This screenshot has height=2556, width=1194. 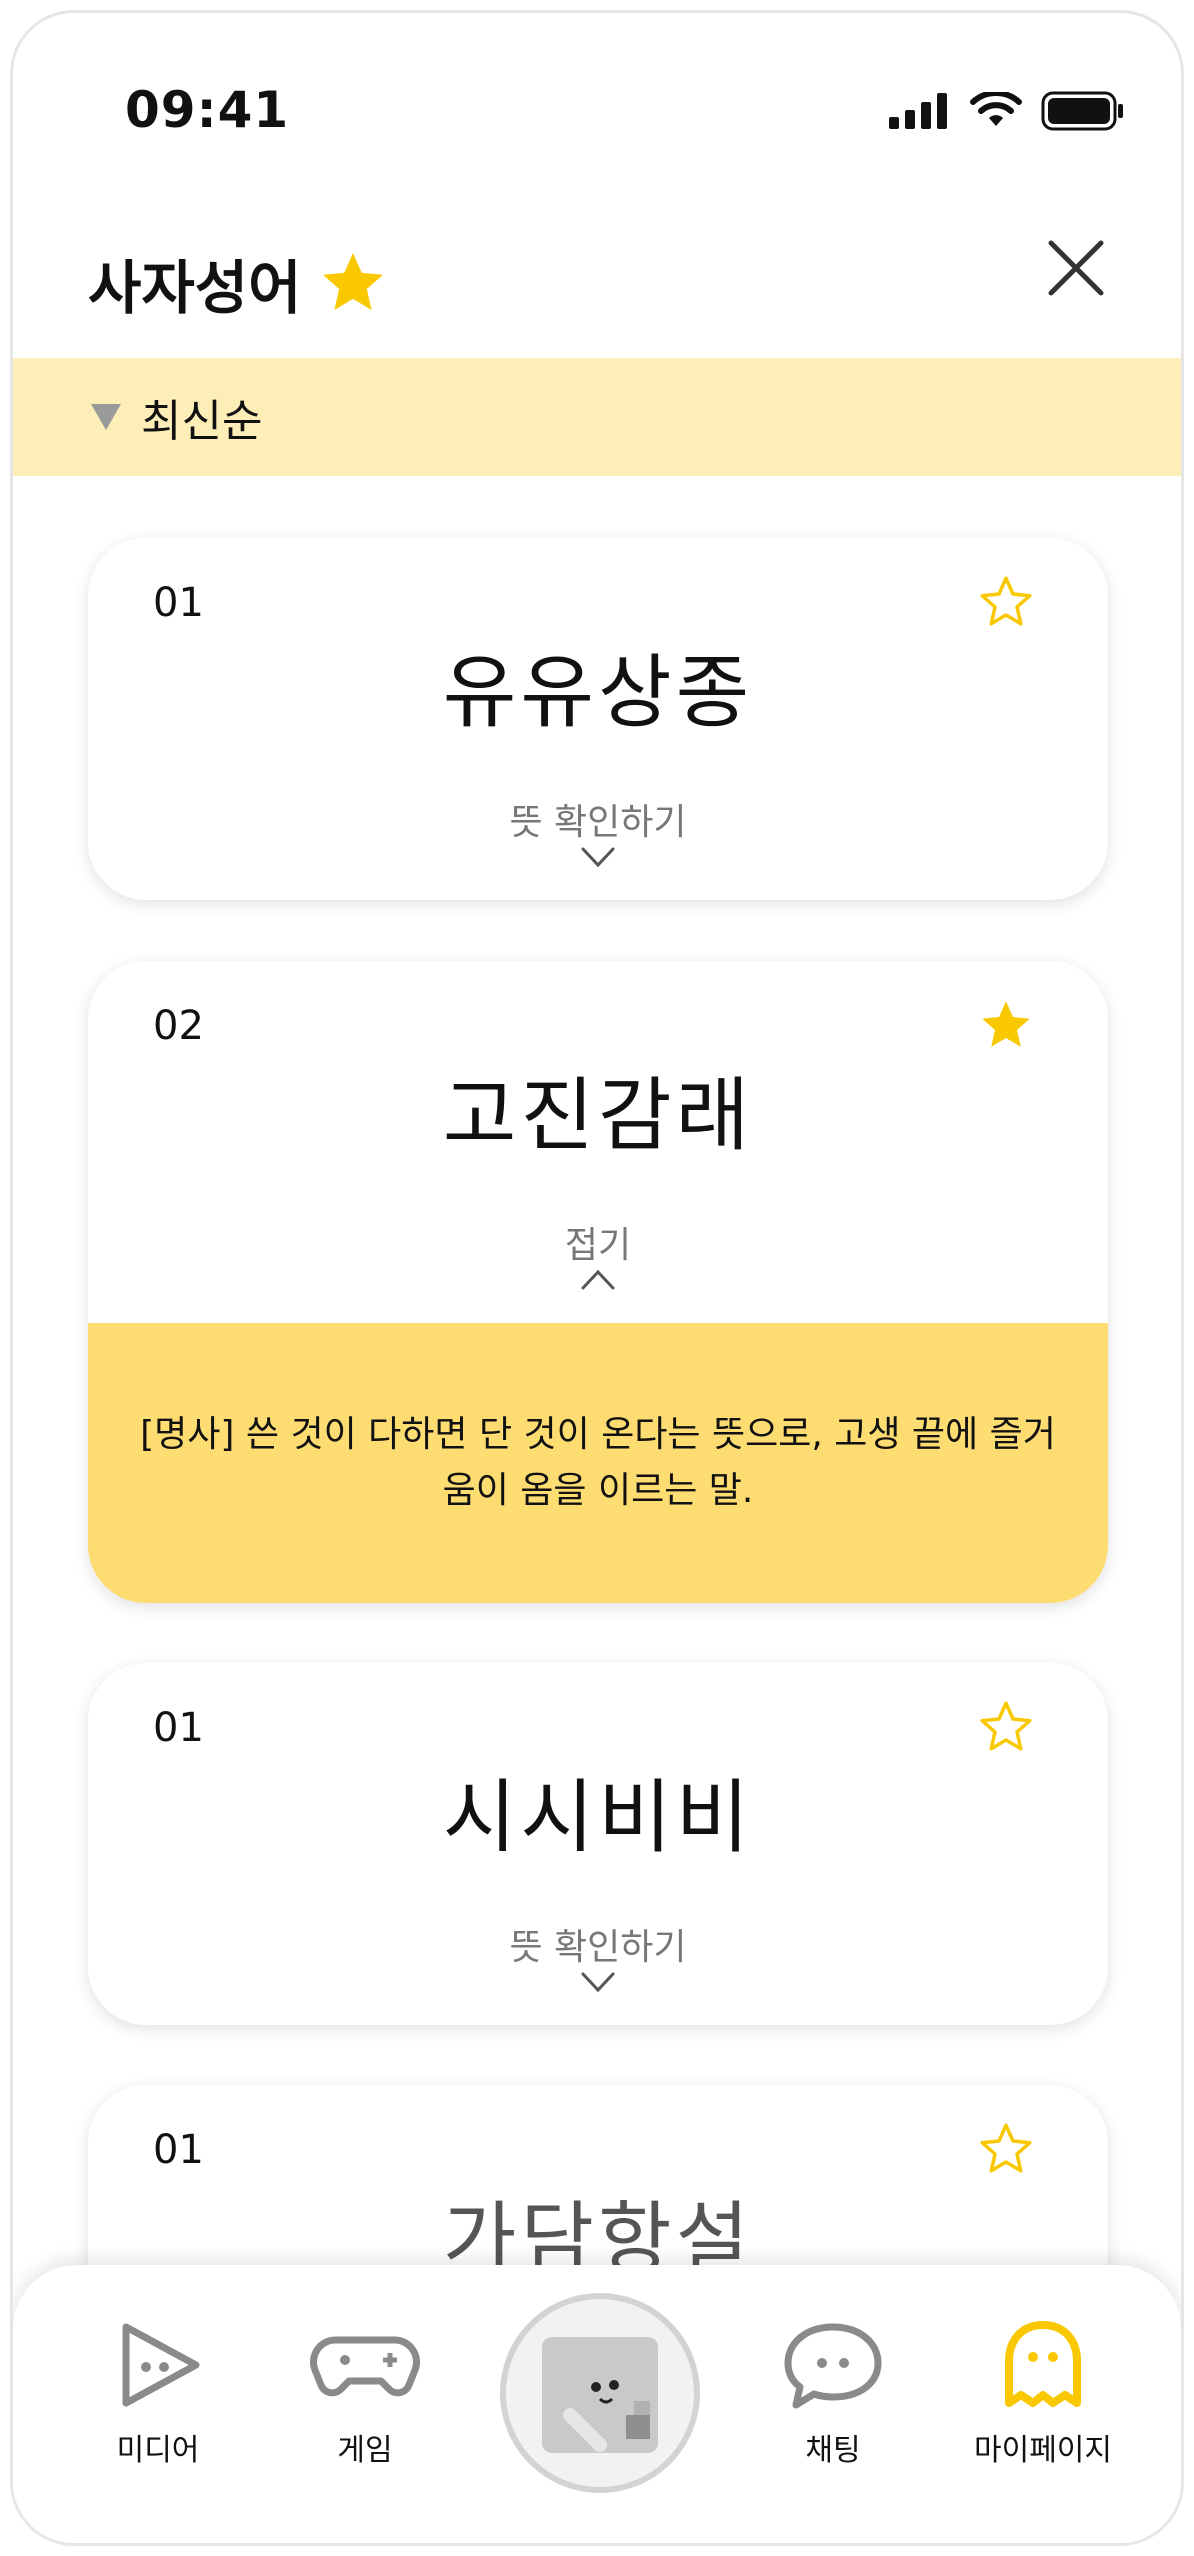 What do you see at coordinates (1082, 111) in the screenshot?
I see `battery-icon` at bounding box center [1082, 111].